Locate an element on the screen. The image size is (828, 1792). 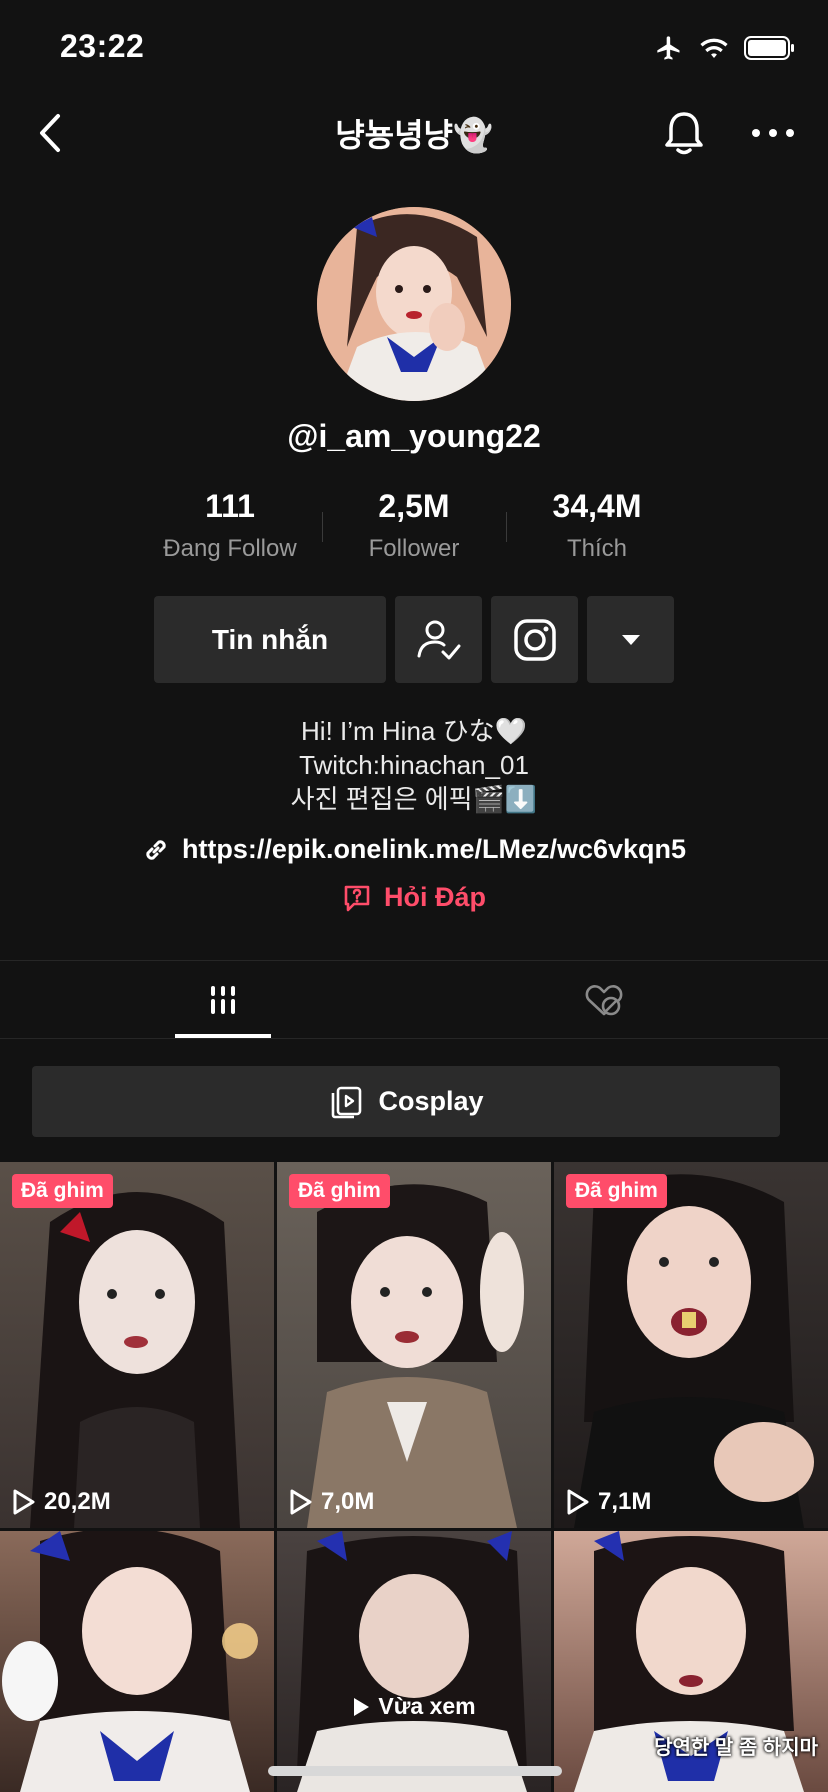
user-check-icon is located at coordinates (438, 639).